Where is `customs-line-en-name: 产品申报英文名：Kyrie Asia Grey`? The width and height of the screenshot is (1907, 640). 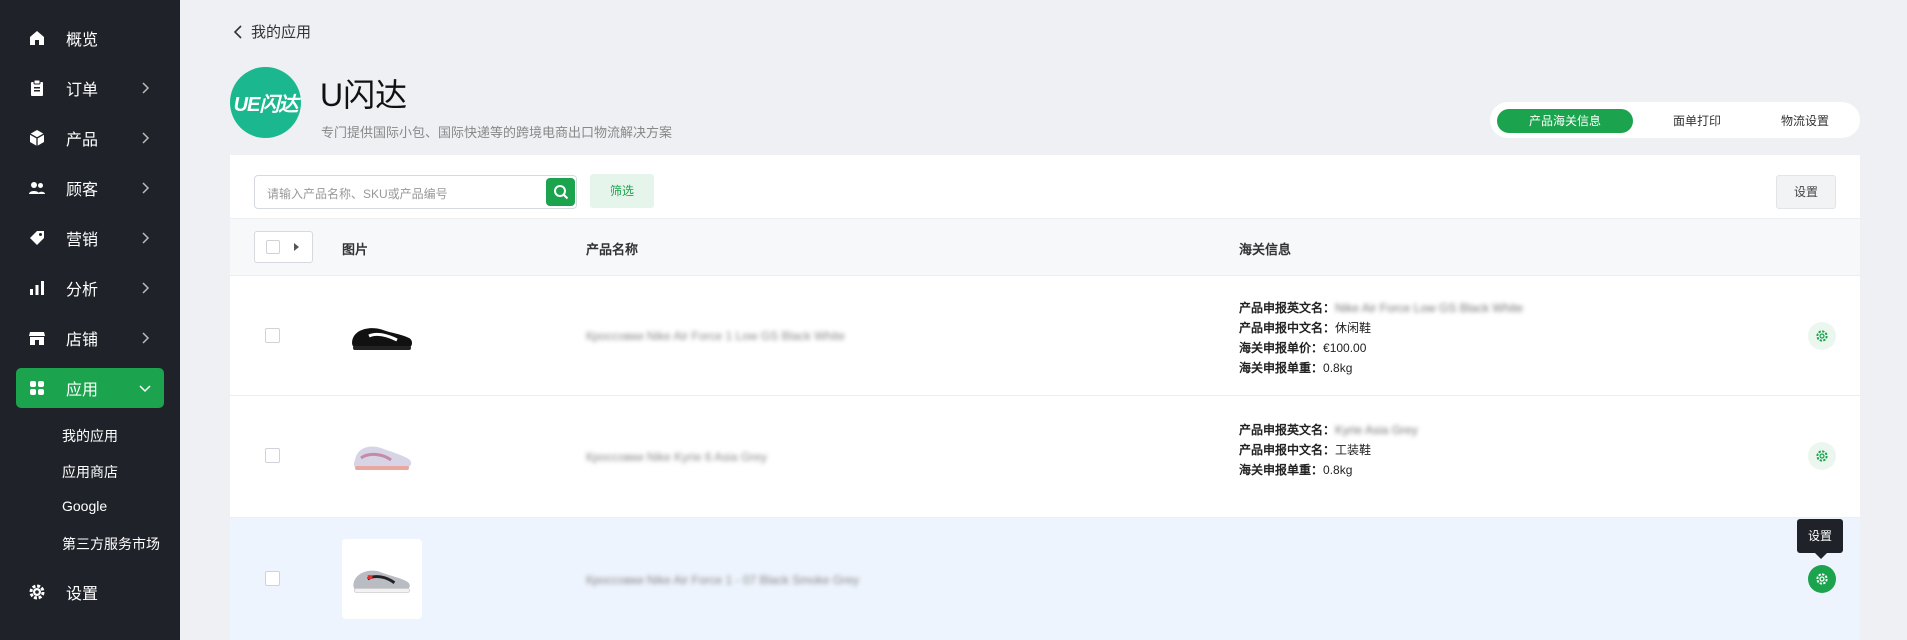 customs-line-en-name: 产品申报英文名：Kyrie Asia Grey is located at coordinates (1328, 430).